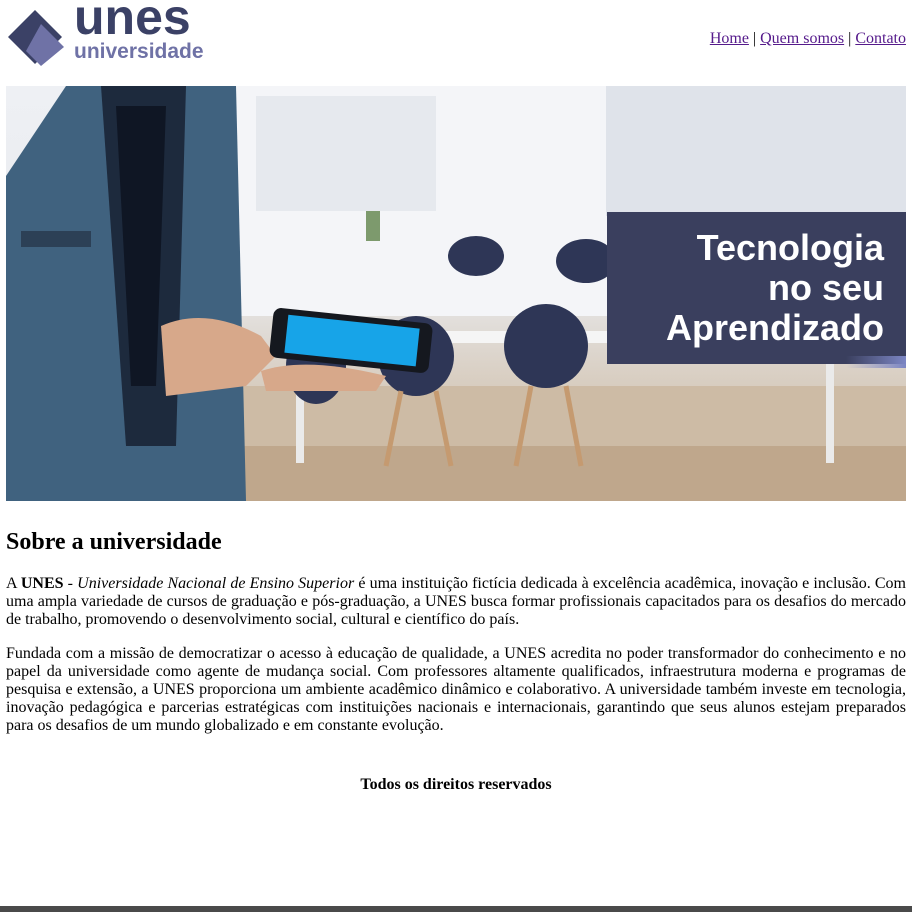 This screenshot has height=912, width=912. What do you see at coordinates (114, 542) in the screenshot?
I see `section-title: Sobre a universidade` at bounding box center [114, 542].